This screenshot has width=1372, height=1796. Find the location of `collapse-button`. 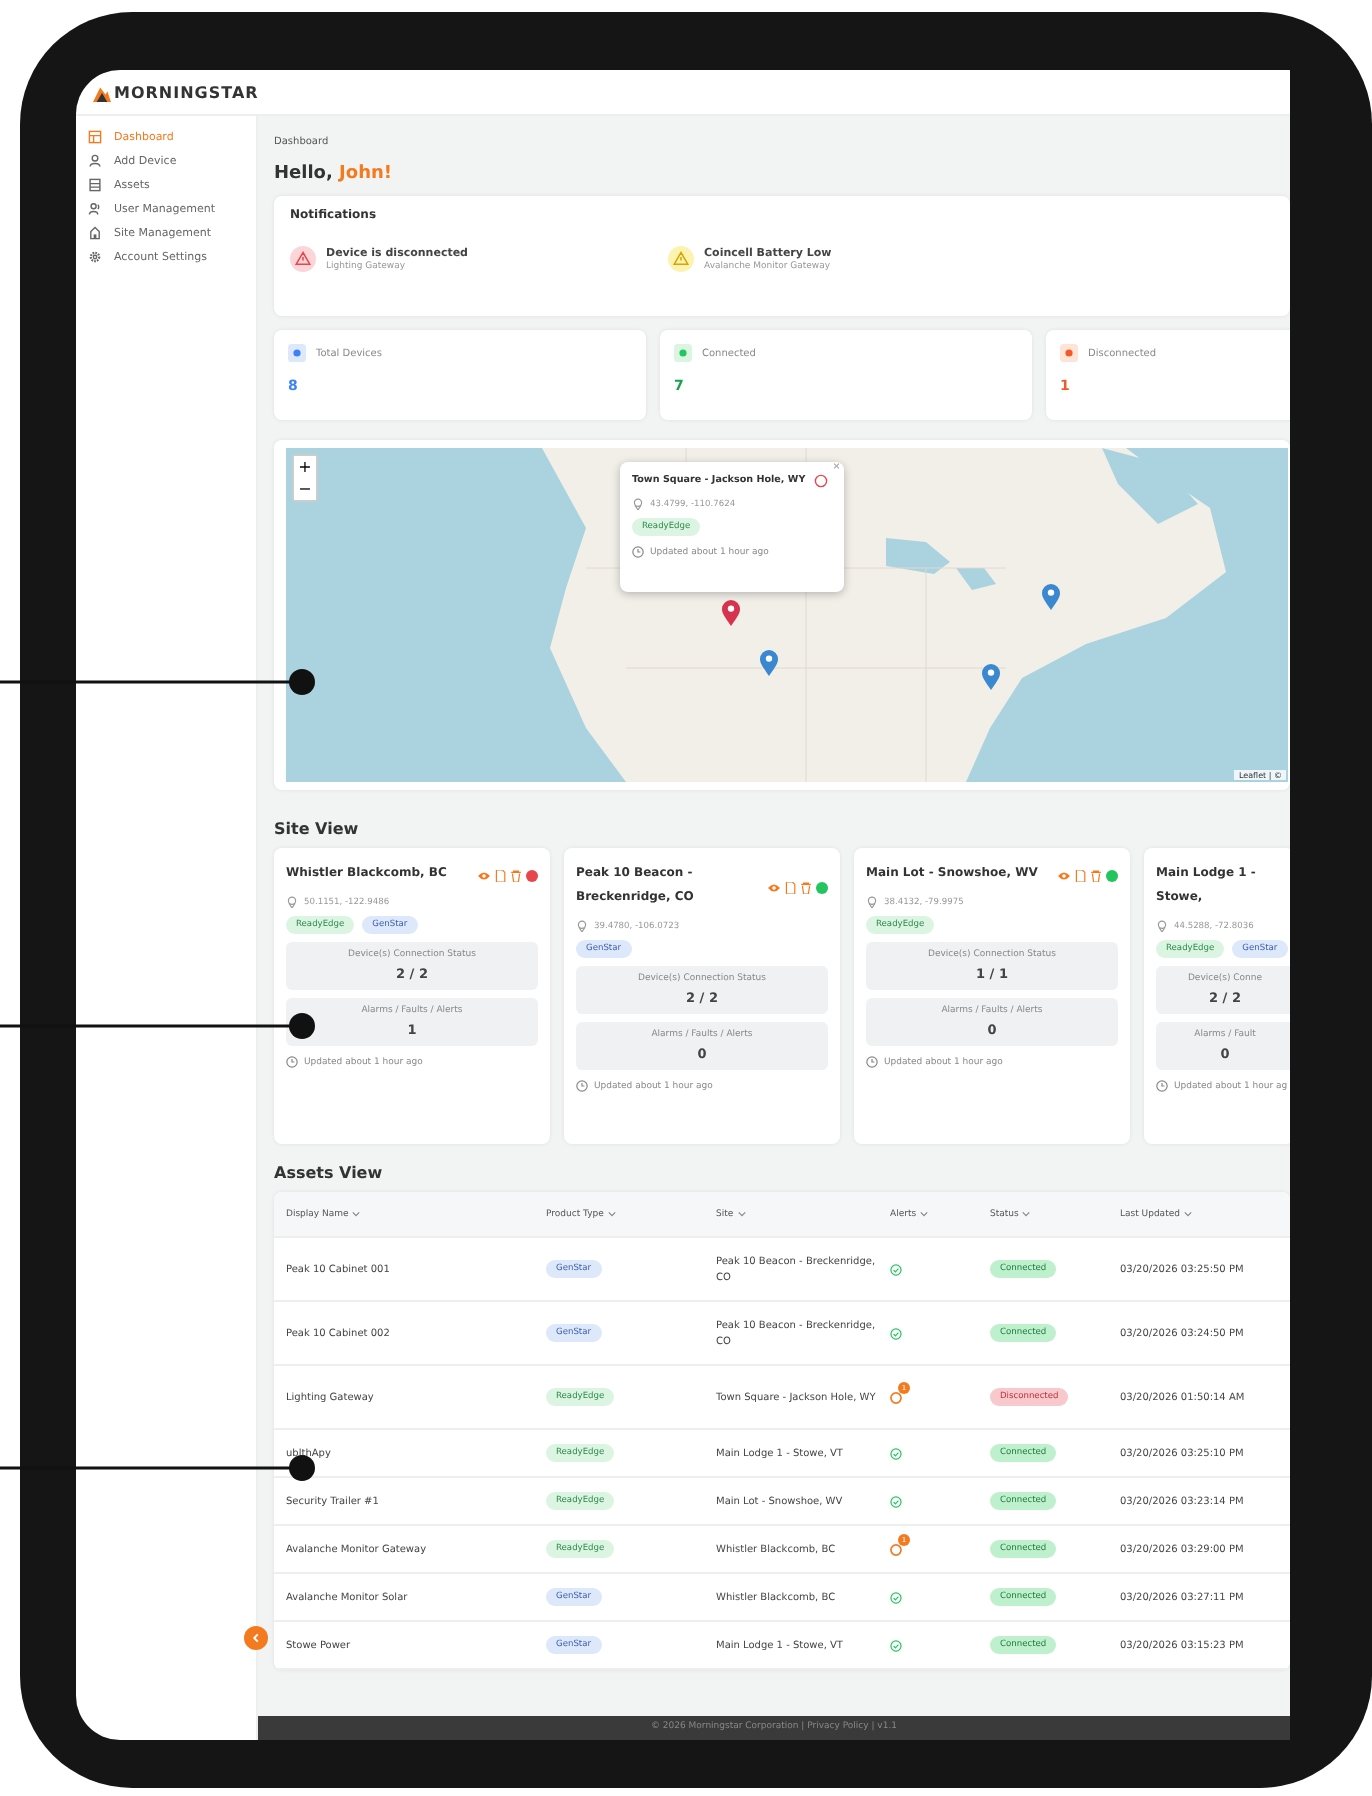

collapse-button is located at coordinates (256, 1638).